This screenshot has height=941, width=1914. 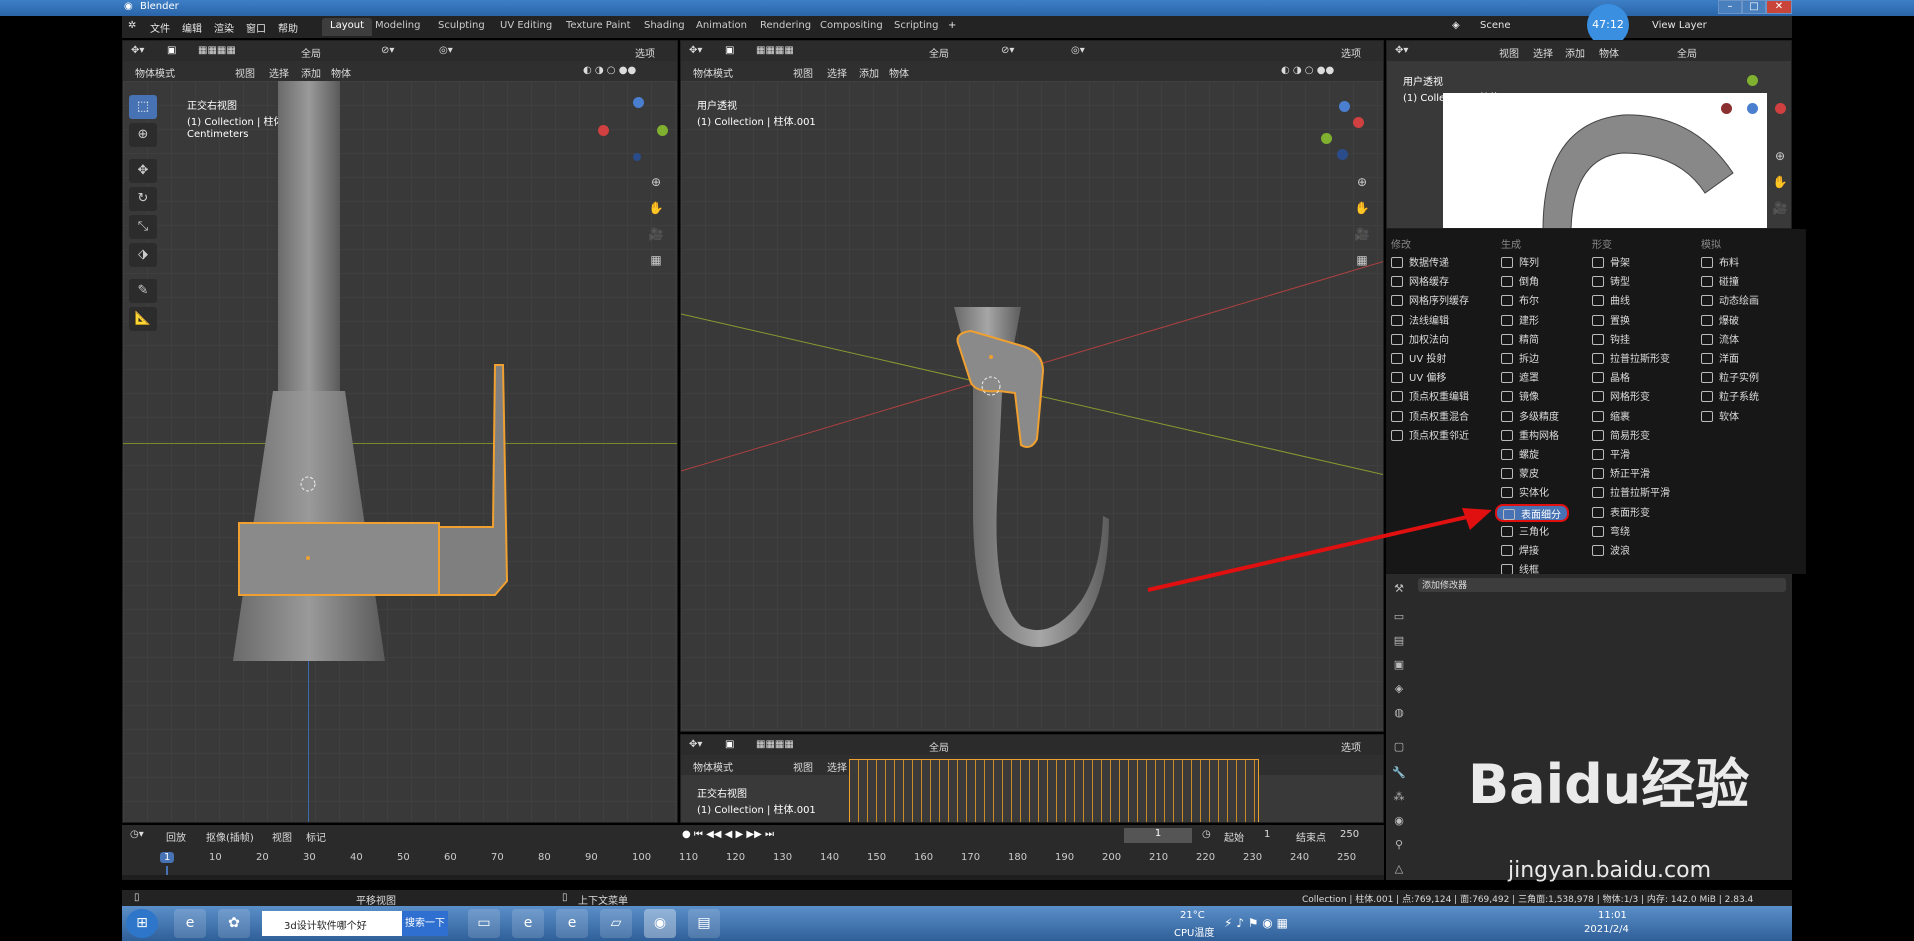 I want to click on notes-icon: ▤, so click(x=704, y=923).